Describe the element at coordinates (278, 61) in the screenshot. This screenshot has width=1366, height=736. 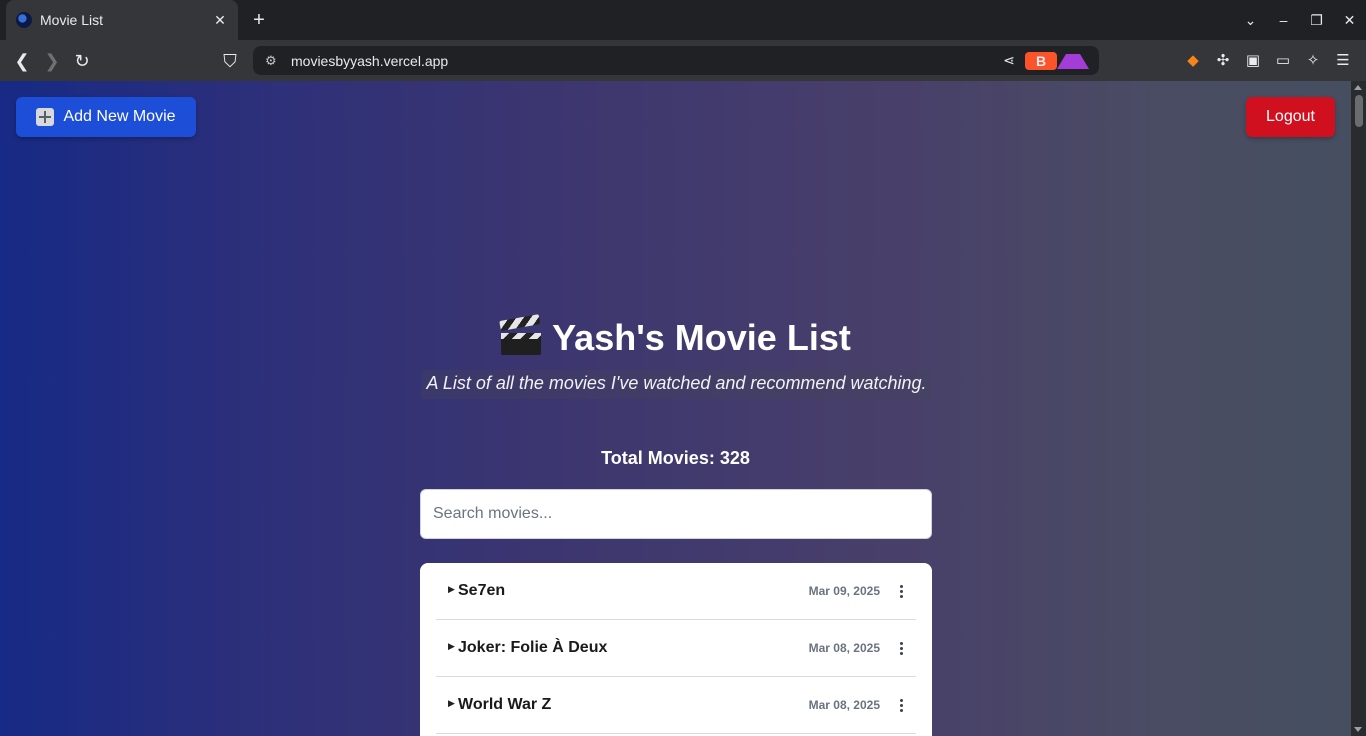
I see `site-settings-icon: ⚙` at that location.